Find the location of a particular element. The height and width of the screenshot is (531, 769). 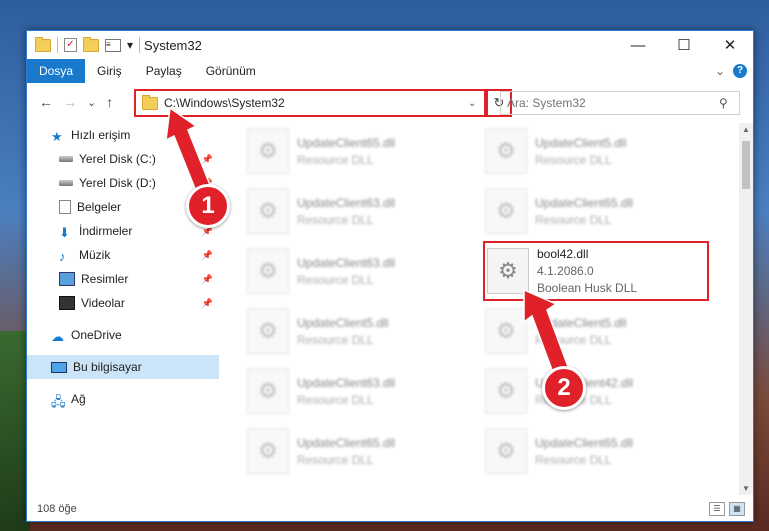

status-bar: 108 öğe ☰ ▦ is located at coordinates (390, 509).